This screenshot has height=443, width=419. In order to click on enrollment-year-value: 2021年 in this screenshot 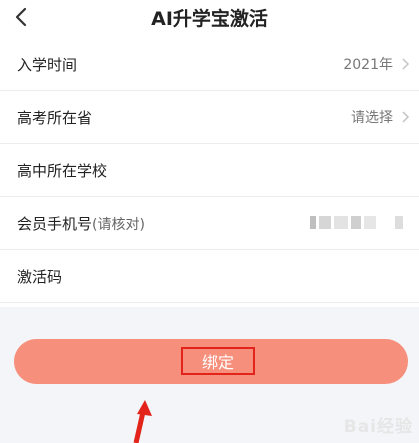, I will do `click(368, 65)`.